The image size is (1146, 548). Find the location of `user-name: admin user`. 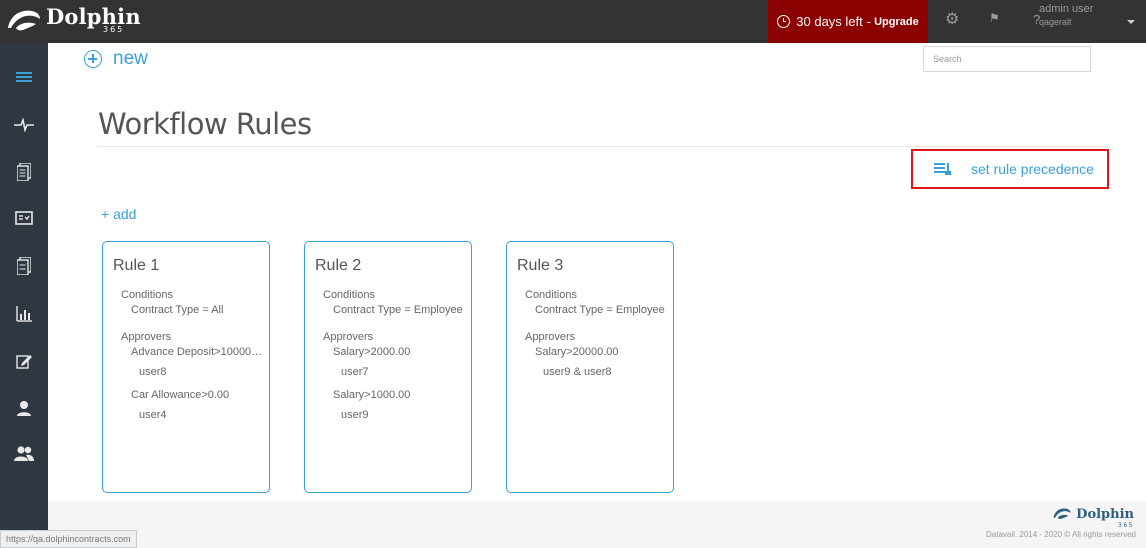

user-name: admin user is located at coordinates (1066, 9).